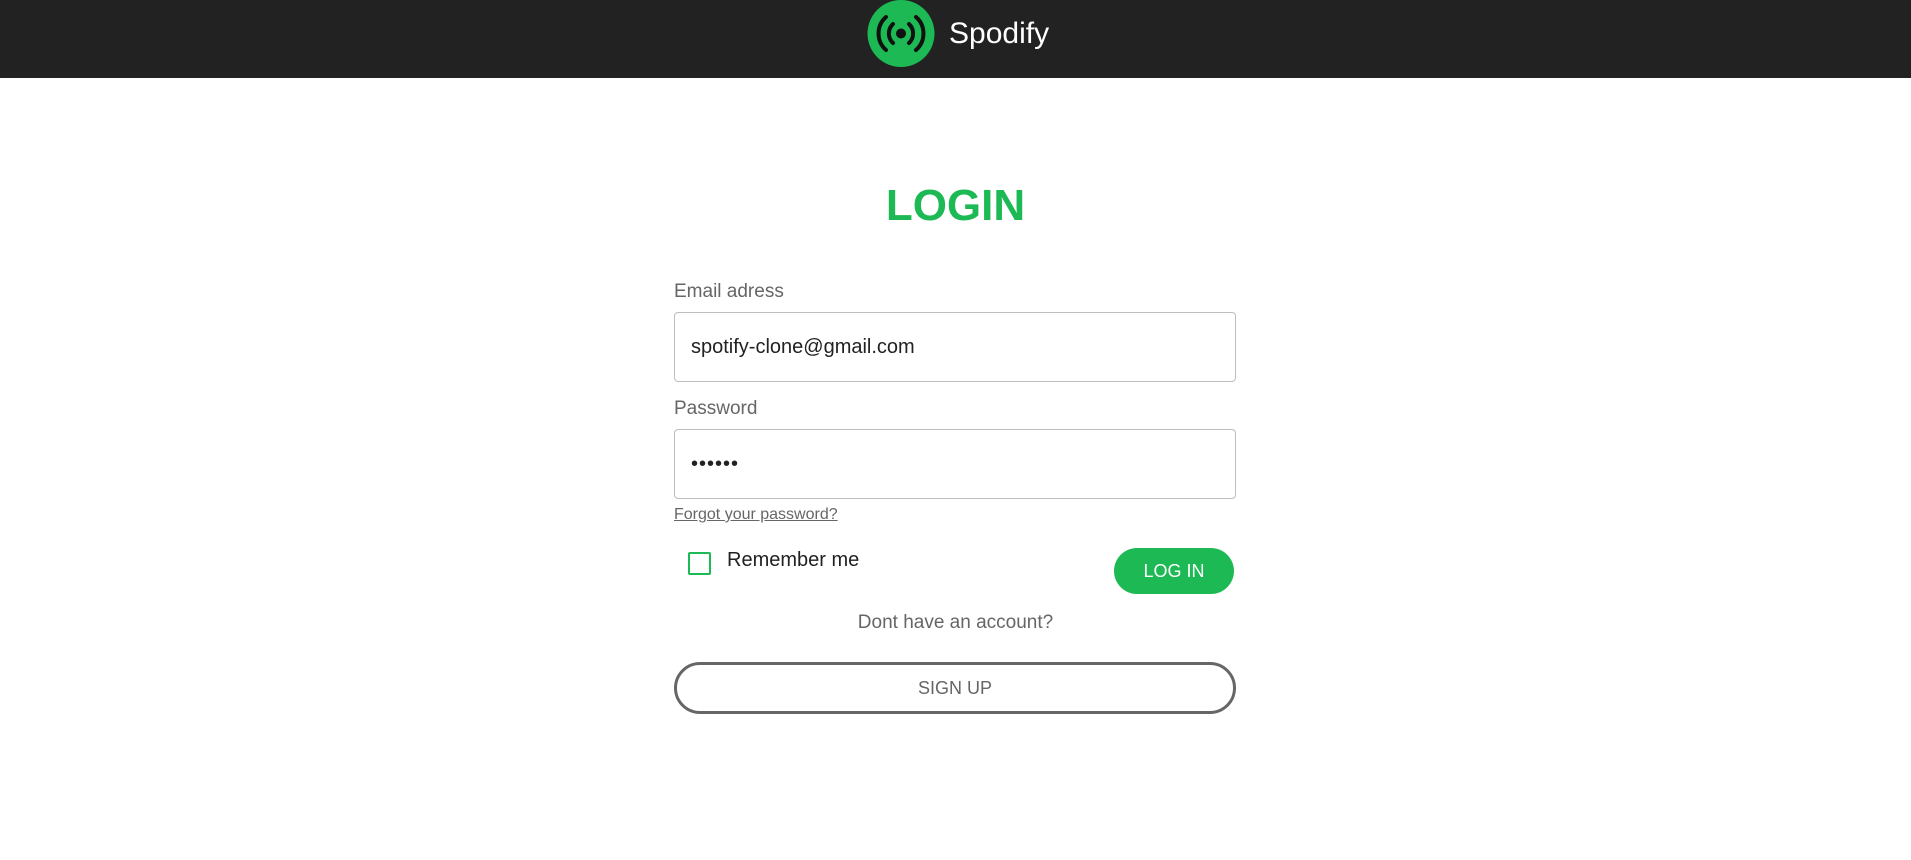 The image size is (1911, 860). I want to click on email-field, so click(955, 347).